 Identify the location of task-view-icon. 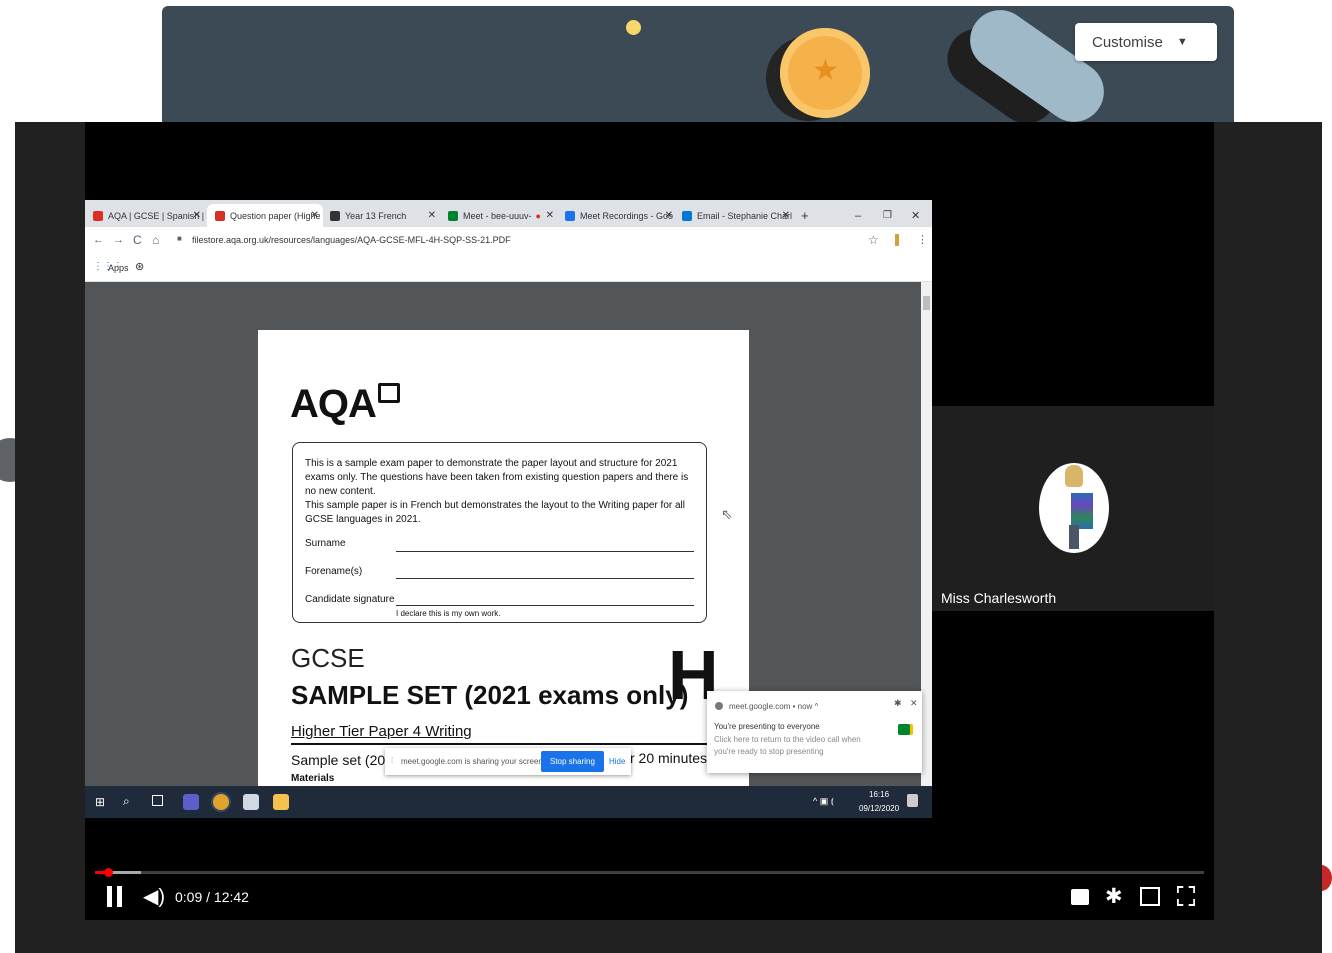
(157, 800).